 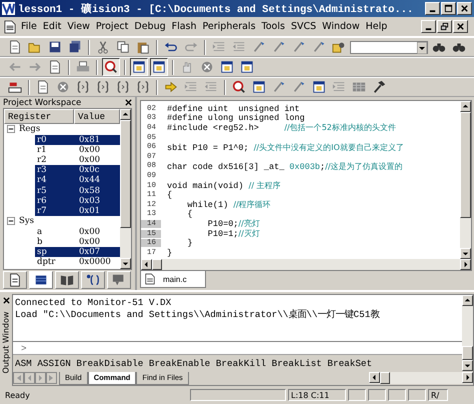 What do you see at coordinates (284, 166) in the screenshot?
I see `code-line: char code dx516[3] _at_ 0x003b;//这是为了仿真设置的` at bounding box center [284, 166].